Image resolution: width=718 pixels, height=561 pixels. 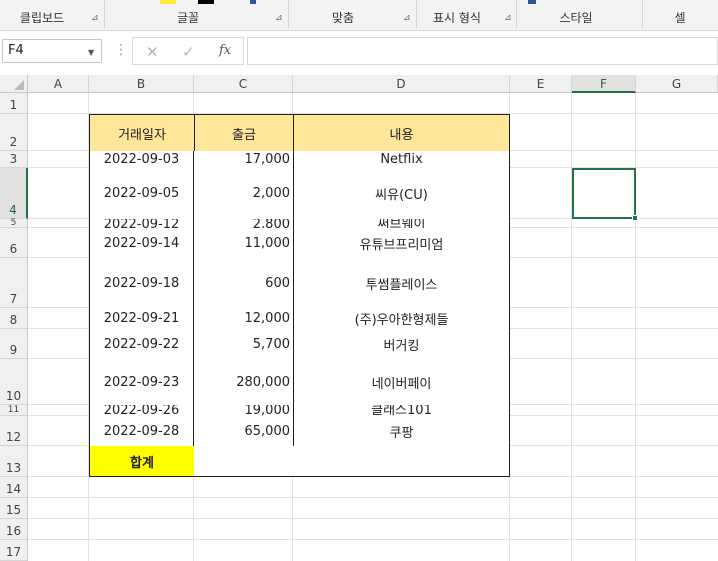 What do you see at coordinates (14, 132) in the screenshot?
I see `row-header-2: 2` at bounding box center [14, 132].